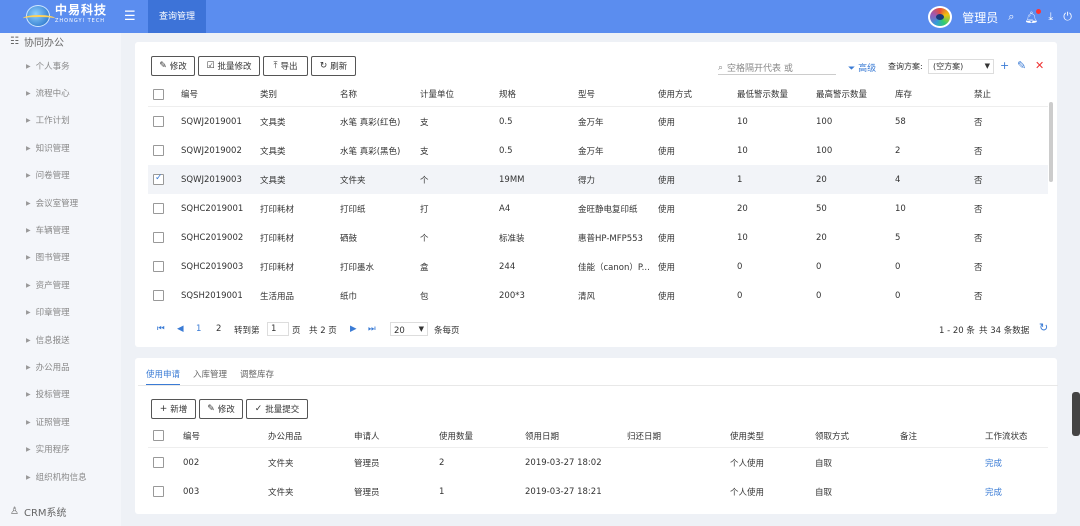 The width and height of the screenshot is (1080, 526). Describe the element at coordinates (353, 329) in the screenshot. I see `next-page-icon: ▶` at that location.